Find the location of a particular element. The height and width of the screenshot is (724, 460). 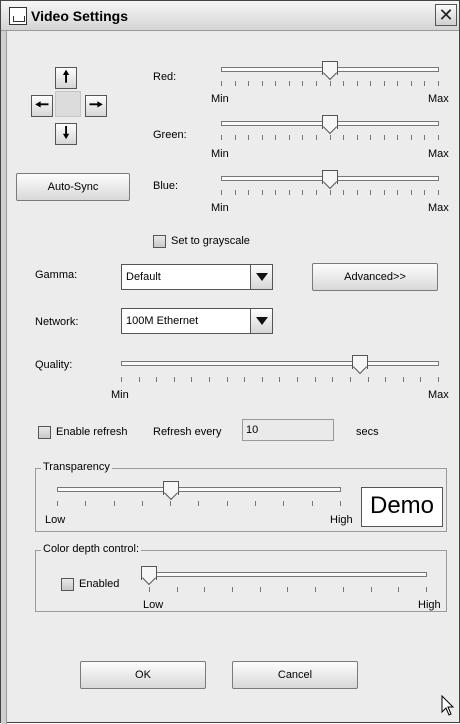

arrow-down-icon: 🠗 is located at coordinates (66, 133).